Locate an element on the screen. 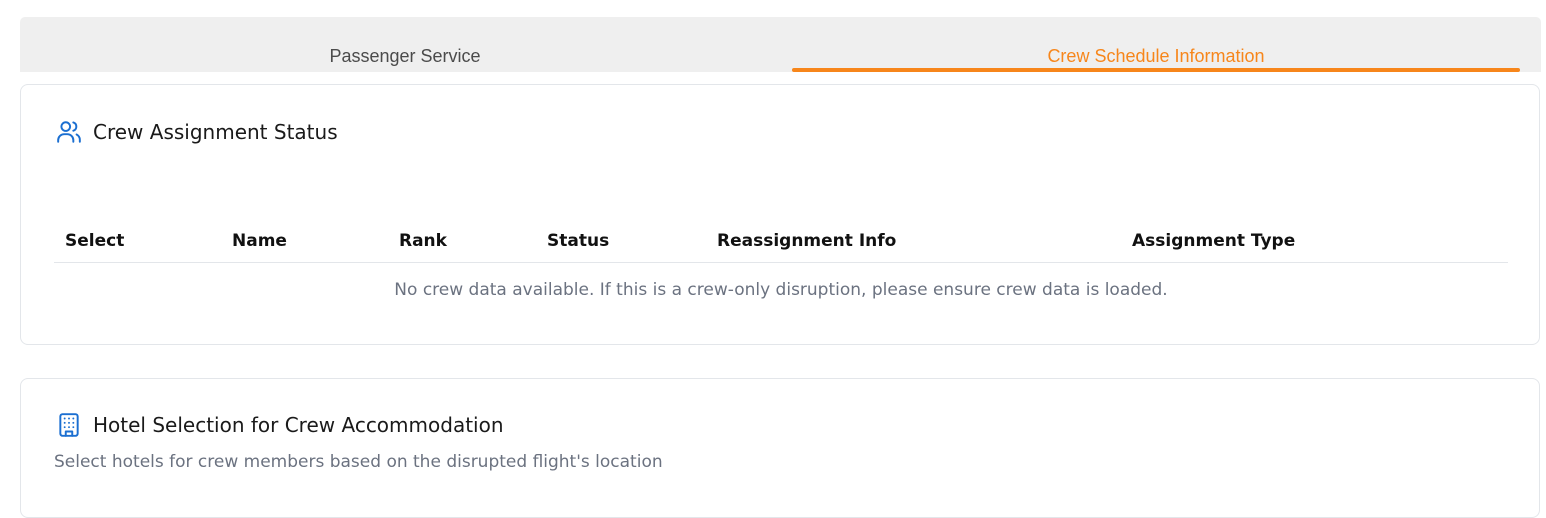  tab-label: Crew Schedule Information is located at coordinates (1156, 56).